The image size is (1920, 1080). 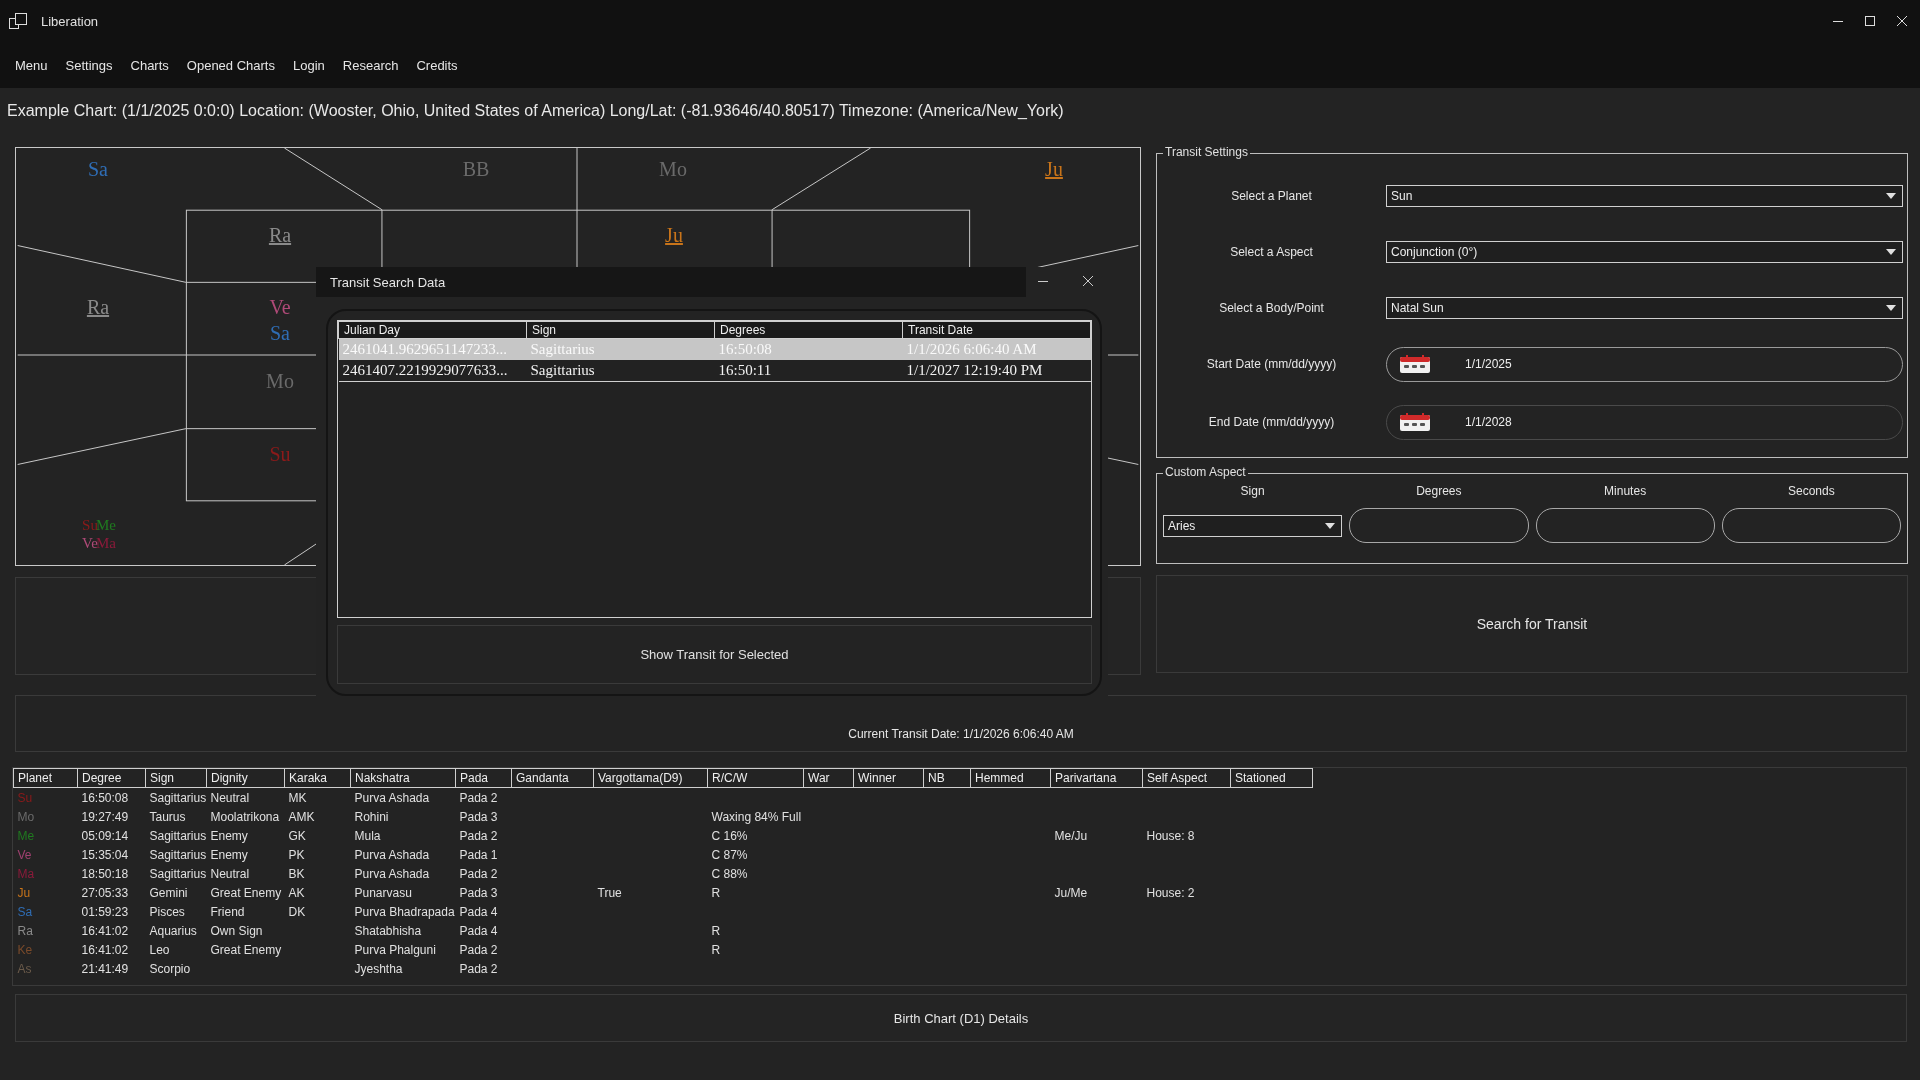 What do you see at coordinates (296, 855) in the screenshot?
I see `table-cell-text: PK` at bounding box center [296, 855].